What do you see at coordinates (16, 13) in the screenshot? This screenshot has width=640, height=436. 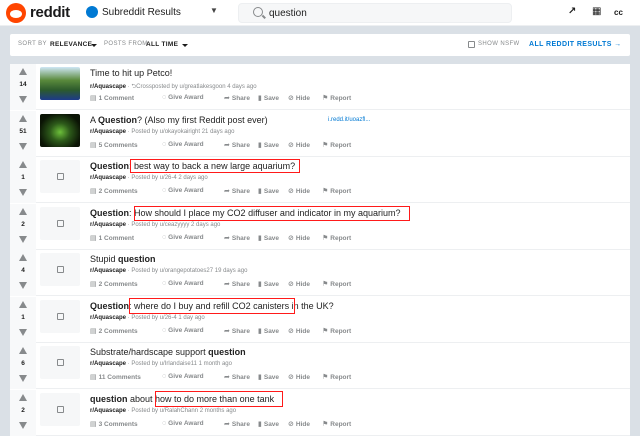 I see `reddit-logo-icon` at bounding box center [16, 13].